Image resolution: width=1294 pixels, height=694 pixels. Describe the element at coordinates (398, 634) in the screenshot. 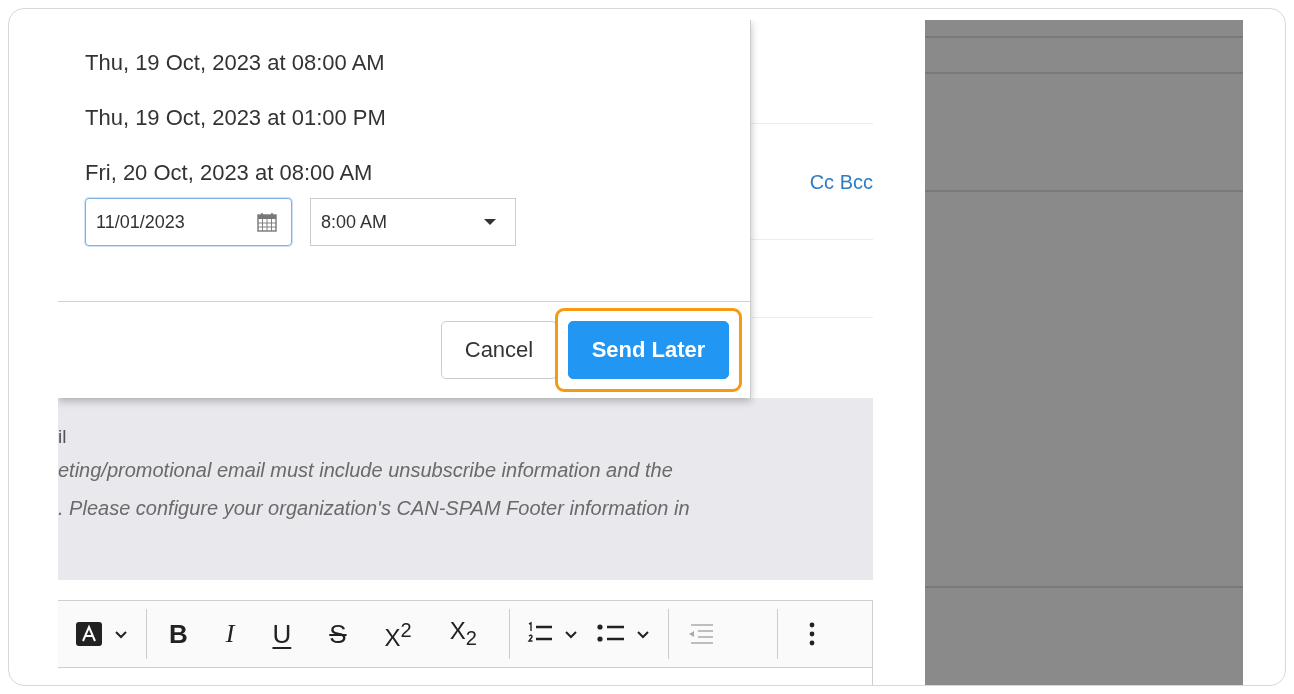

I see `script-button: X$^{2}$` at that location.